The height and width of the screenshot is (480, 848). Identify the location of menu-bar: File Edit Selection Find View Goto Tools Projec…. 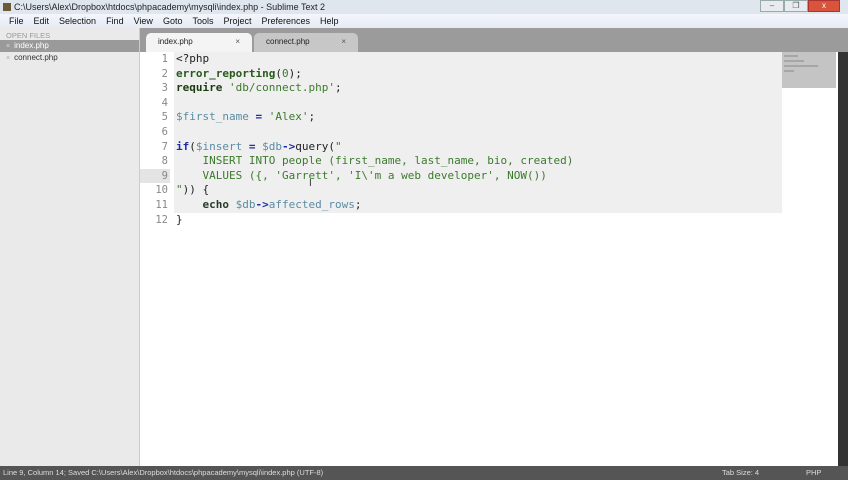
(424, 21).